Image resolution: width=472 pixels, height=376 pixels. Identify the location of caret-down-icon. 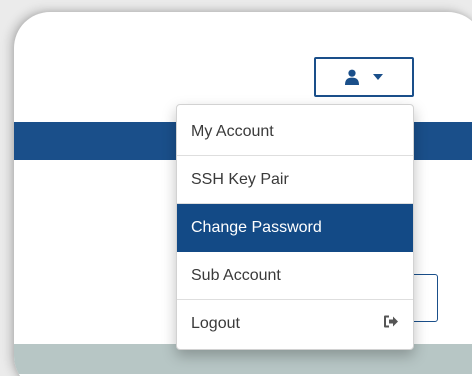
(378, 77).